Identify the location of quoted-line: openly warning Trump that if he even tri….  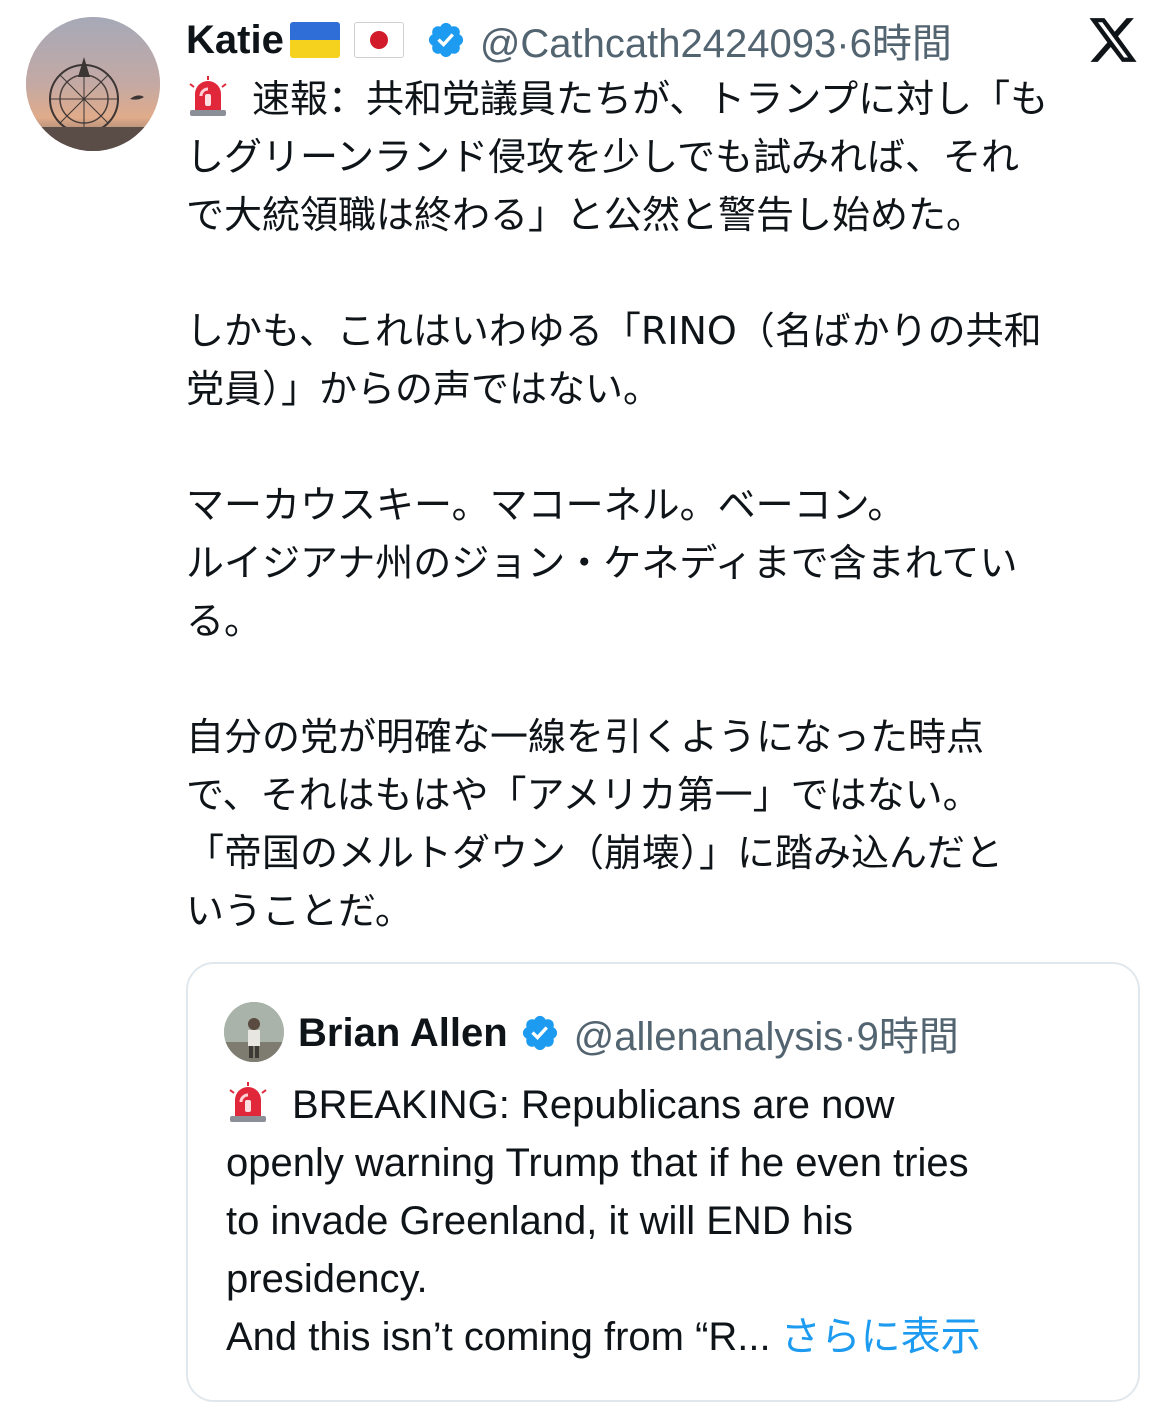
(597, 1163).